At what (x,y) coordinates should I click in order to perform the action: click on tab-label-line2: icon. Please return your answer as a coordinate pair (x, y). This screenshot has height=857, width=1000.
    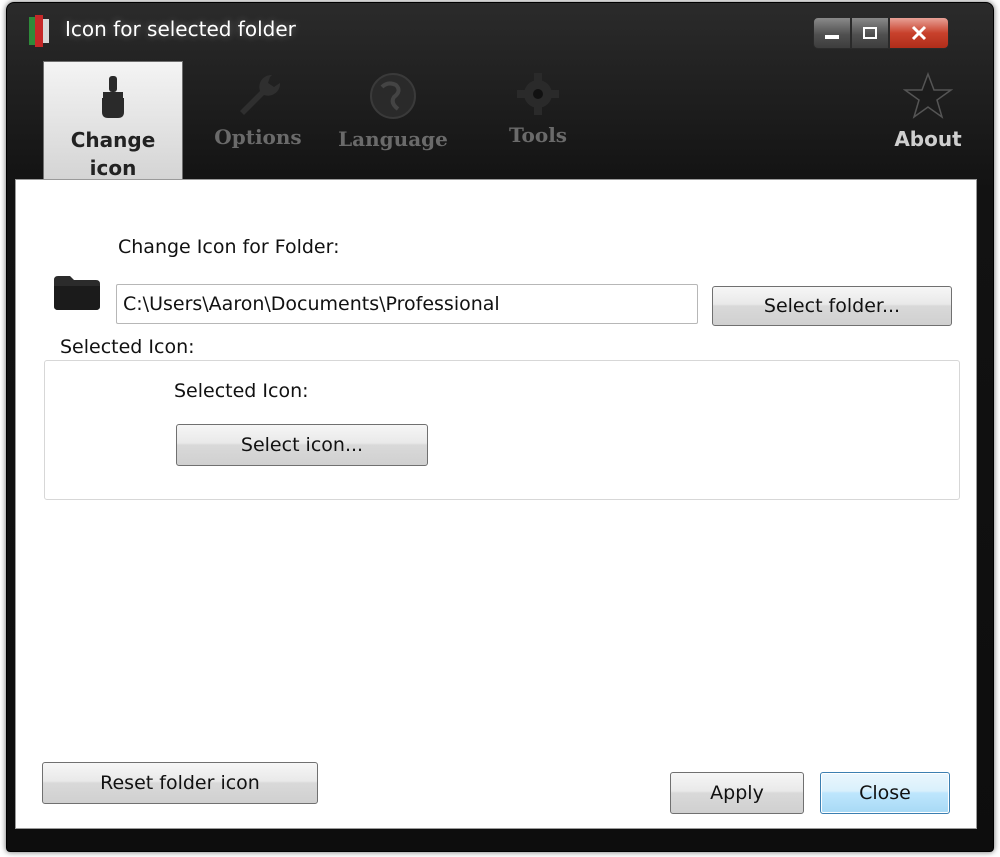
    Looking at the image, I should click on (113, 168).